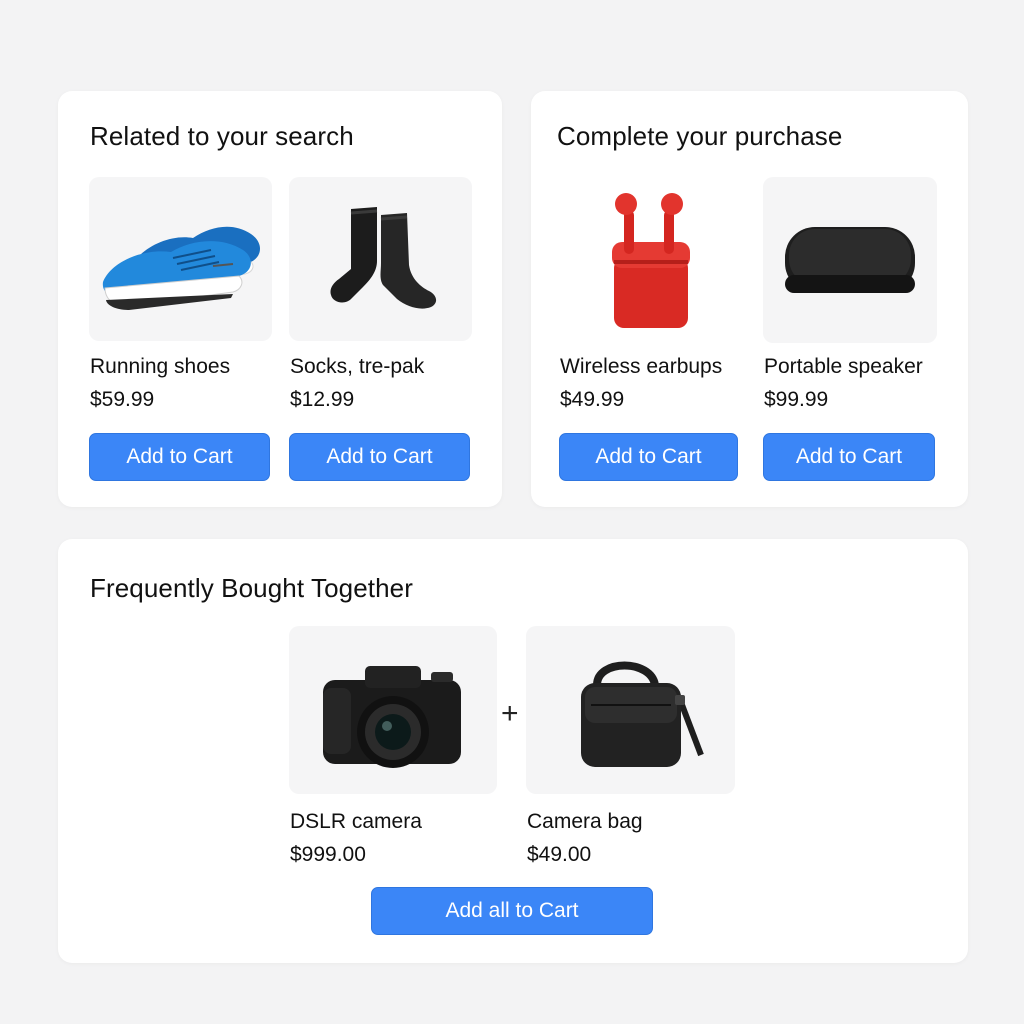  Describe the element at coordinates (356, 821) in the screenshot. I see `product-name: DSLR camera` at that location.